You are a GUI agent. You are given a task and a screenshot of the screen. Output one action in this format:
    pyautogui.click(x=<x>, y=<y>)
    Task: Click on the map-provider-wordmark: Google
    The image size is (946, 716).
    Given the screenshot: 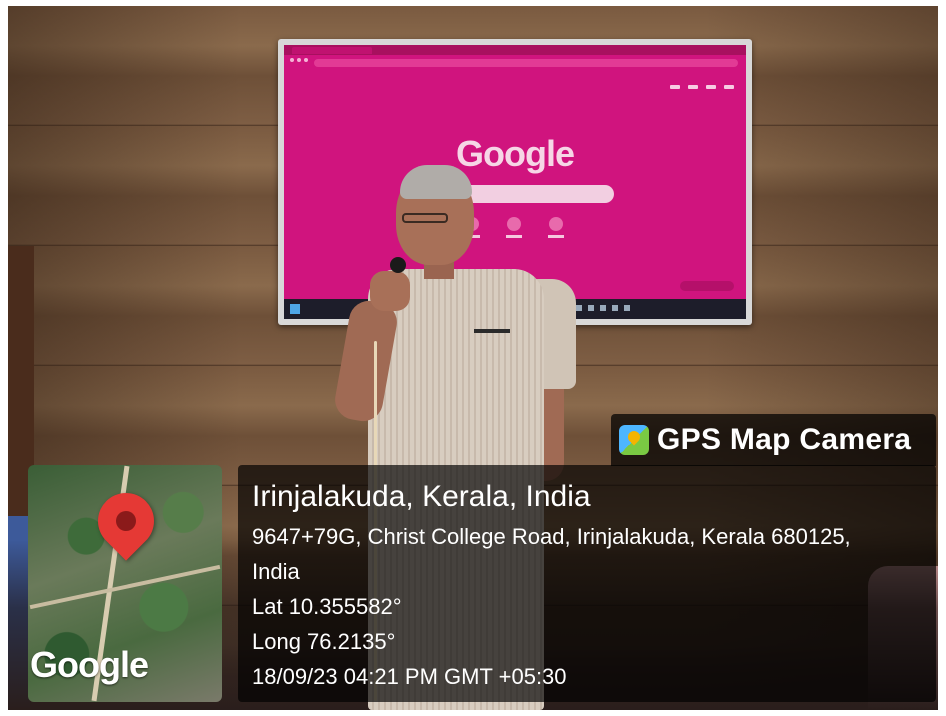 What is the action you would take?
    pyautogui.click(x=89, y=664)
    